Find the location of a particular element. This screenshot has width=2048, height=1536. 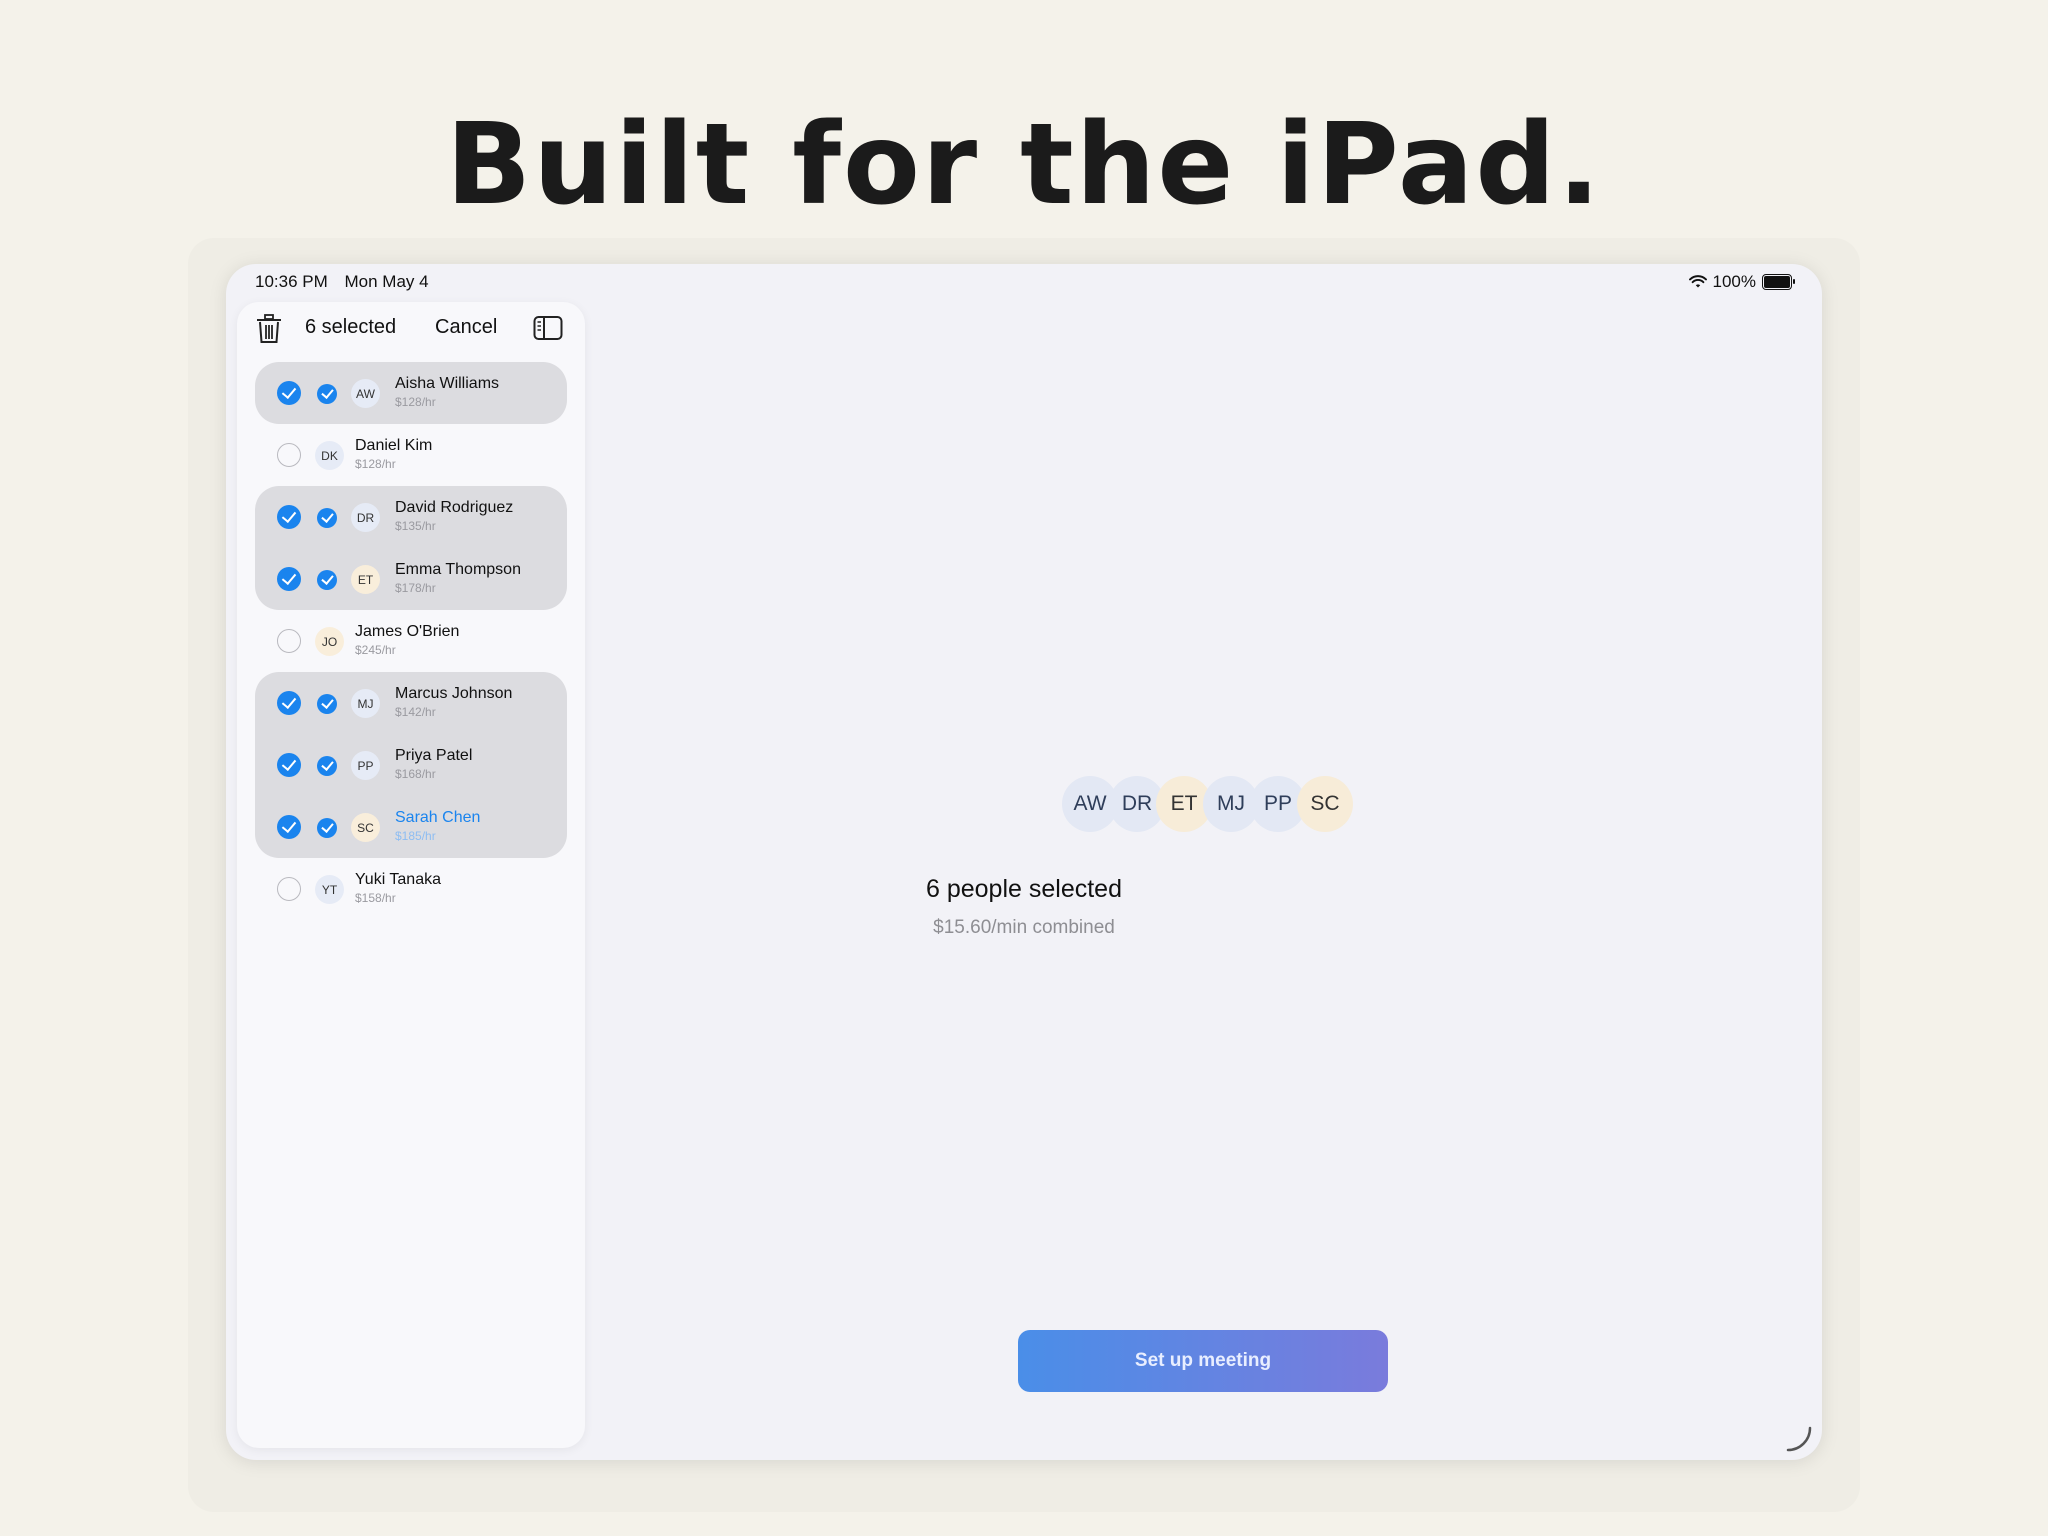

person-name: Priya Patel is located at coordinates (434, 755).